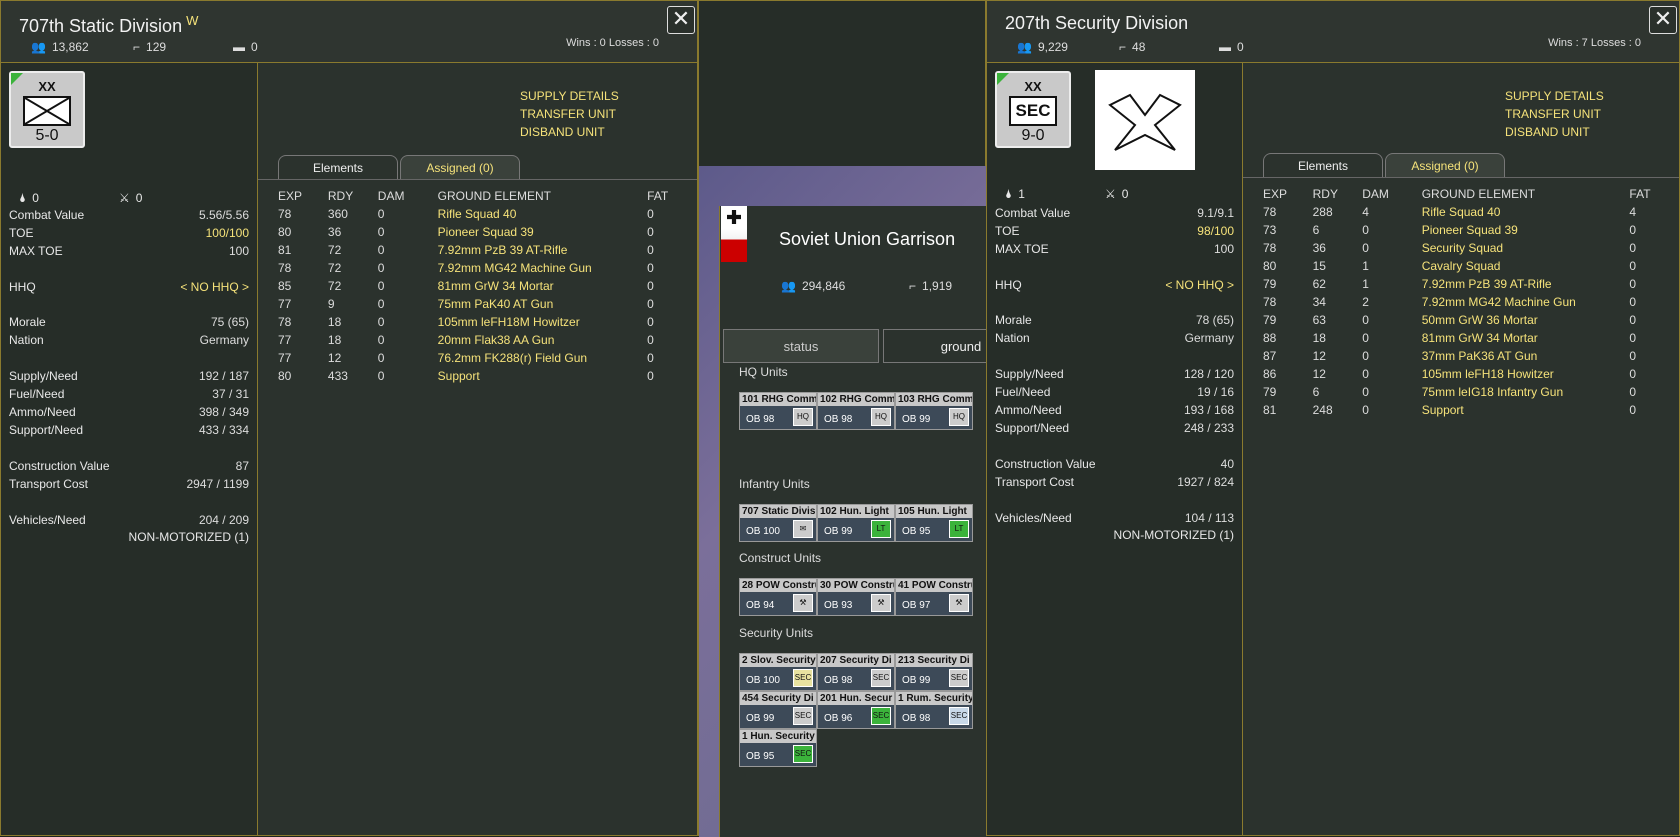 The height and width of the screenshot is (837, 1680). I want to click on table-cell: 7.92mm PzB 39 AT-Rifle, so click(1486, 284).